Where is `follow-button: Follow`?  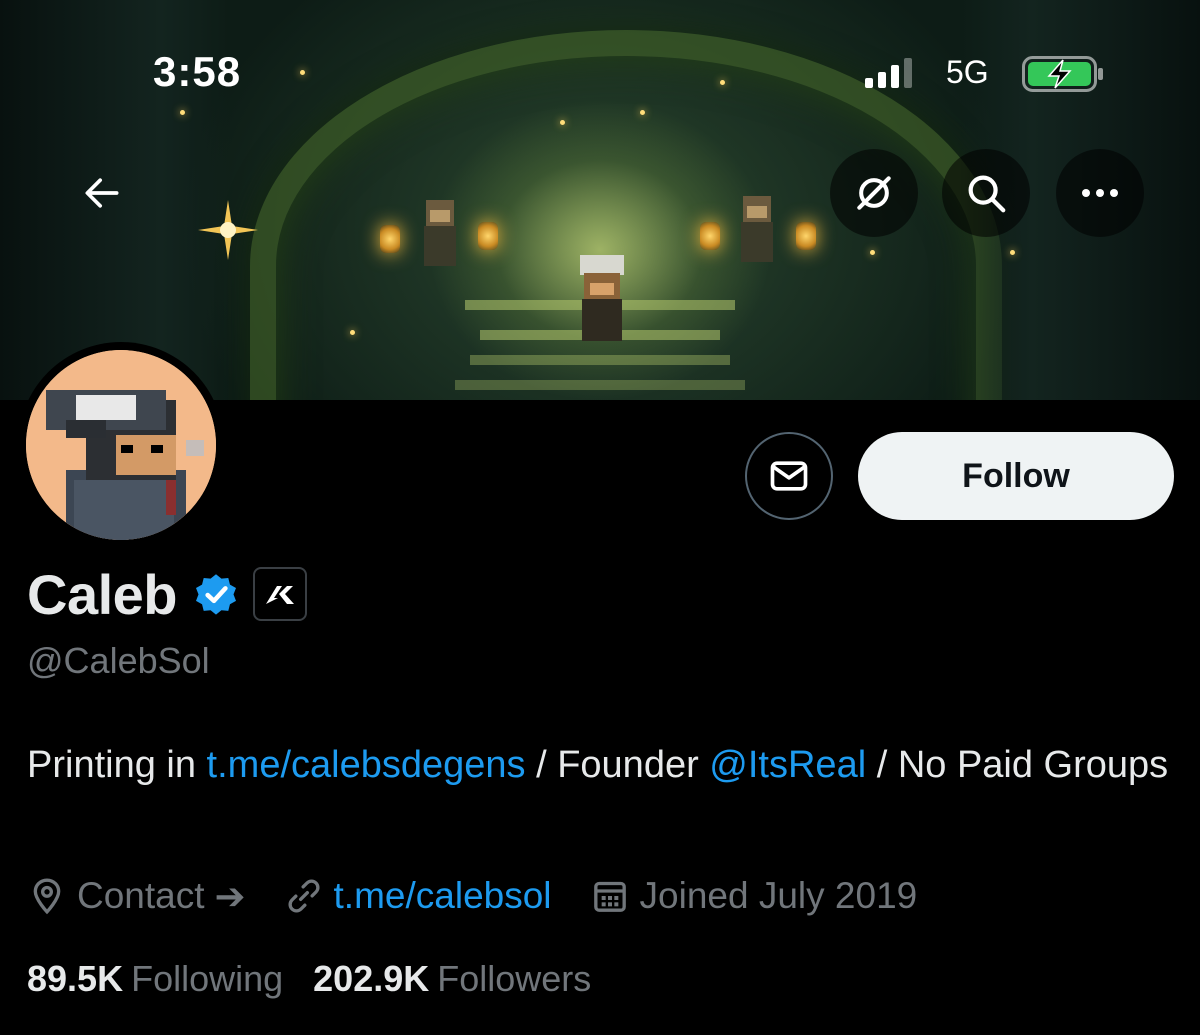 follow-button: Follow is located at coordinates (1016, 476).